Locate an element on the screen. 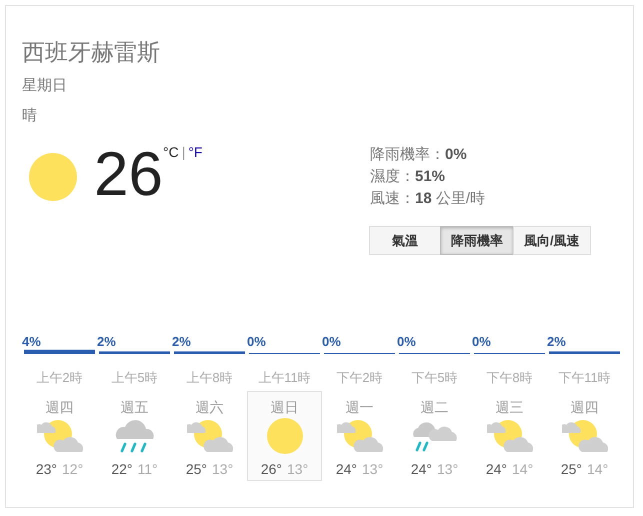  chart-tab: 風向/風速 is located at coordinates (552, 240).